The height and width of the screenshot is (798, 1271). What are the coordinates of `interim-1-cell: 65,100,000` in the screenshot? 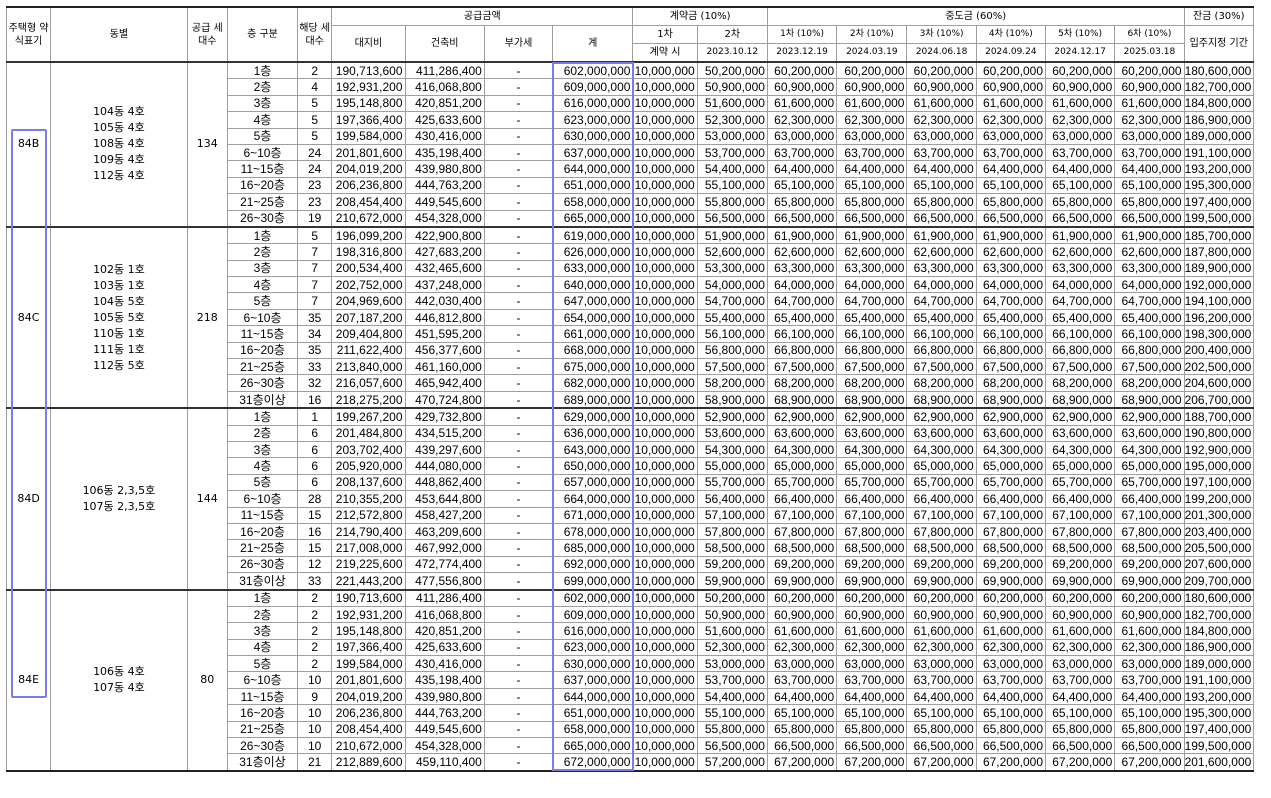 It's located at (802, 185).